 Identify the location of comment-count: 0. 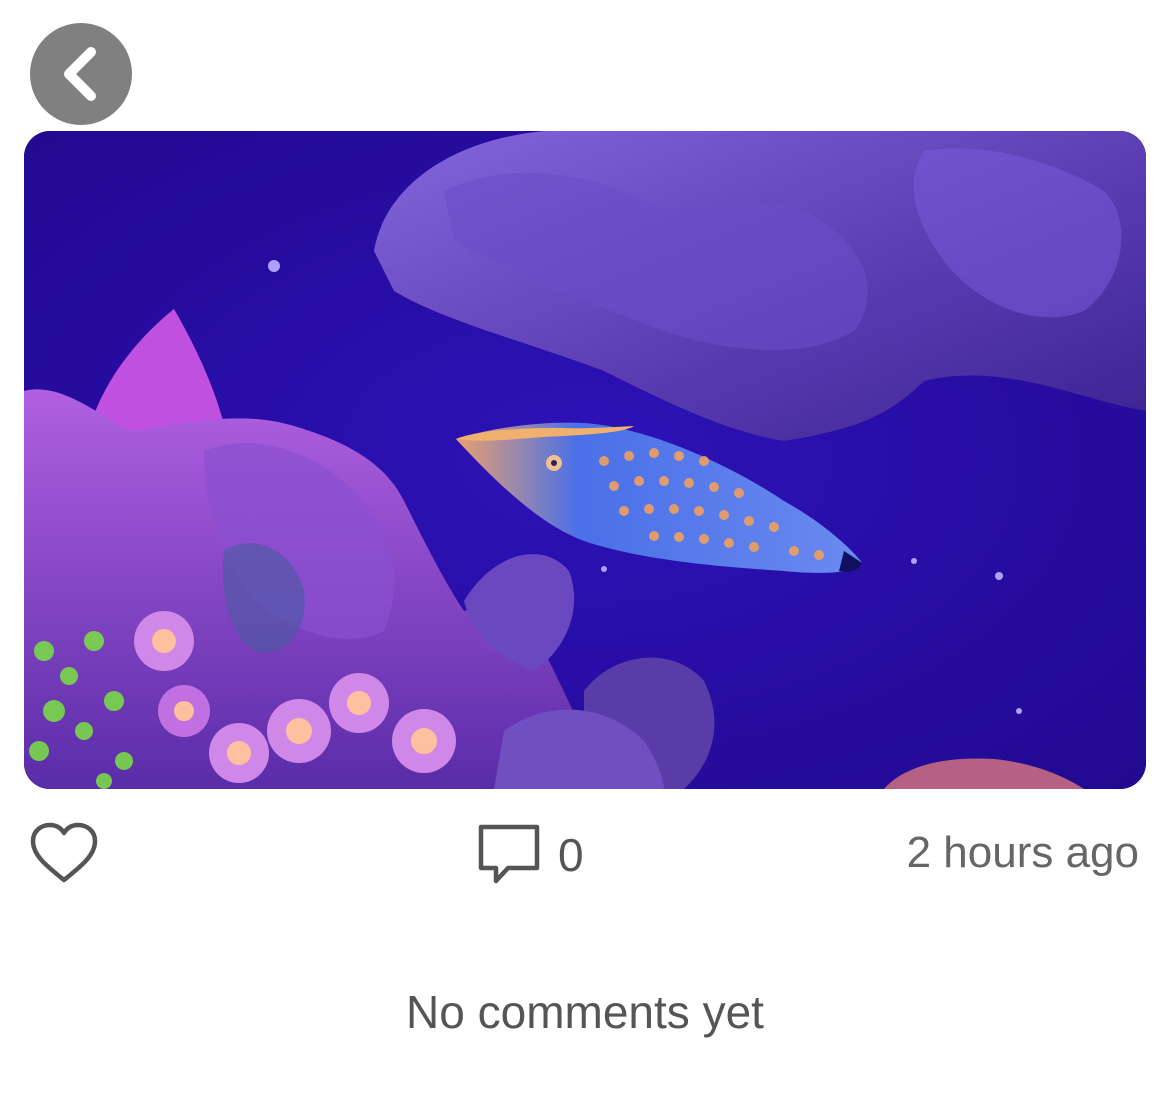
(571, 855).